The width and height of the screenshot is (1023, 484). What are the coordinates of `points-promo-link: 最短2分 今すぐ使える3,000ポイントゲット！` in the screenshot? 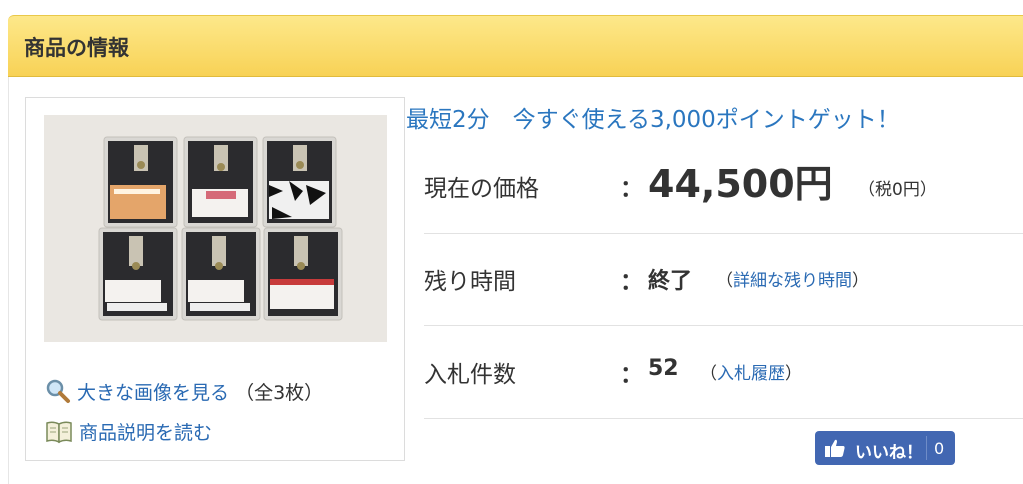 It's located at (653, 117).